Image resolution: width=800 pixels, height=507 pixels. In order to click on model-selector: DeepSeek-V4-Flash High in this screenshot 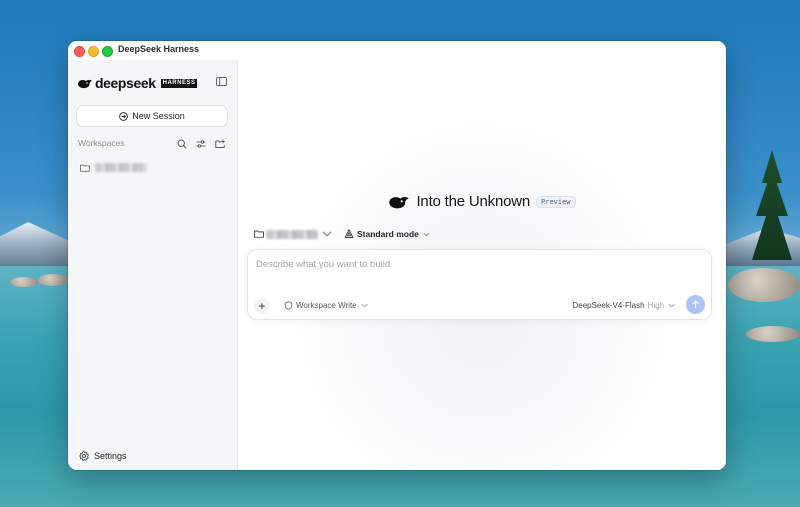, I will do `click(624, 305)`.